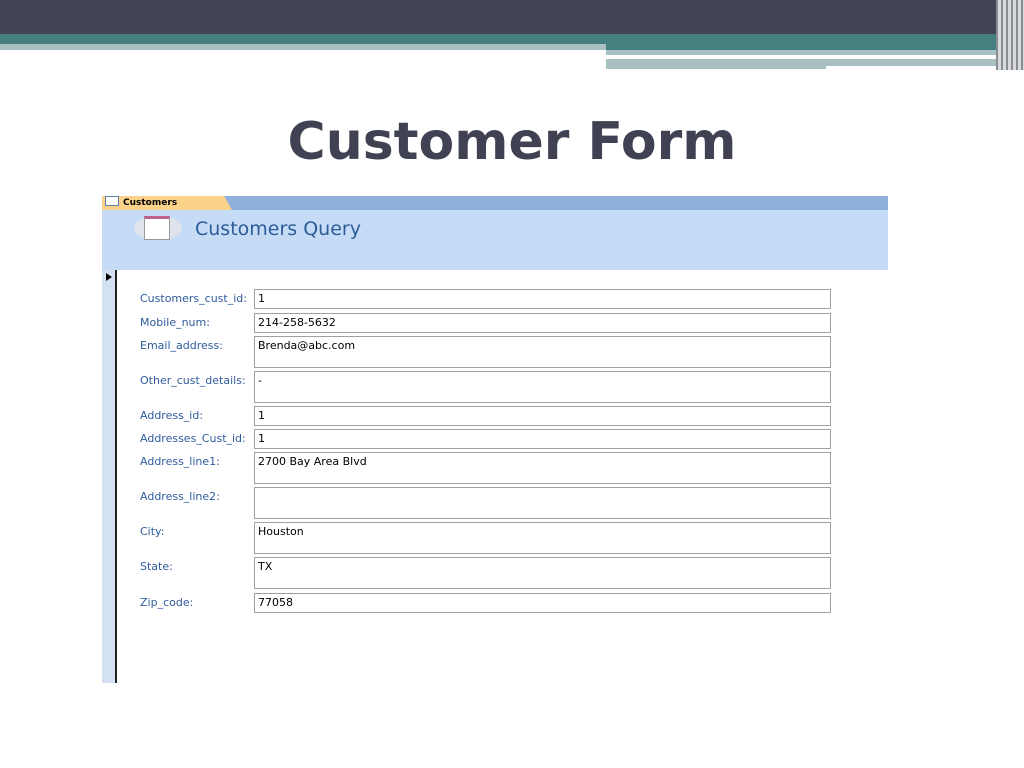 The height and width of the screenshot is (768, 1024). What do you see at coordinates (172, 415) in the screenshot?
I see `field-label: Address_id:` at bounding box center [172, 415].